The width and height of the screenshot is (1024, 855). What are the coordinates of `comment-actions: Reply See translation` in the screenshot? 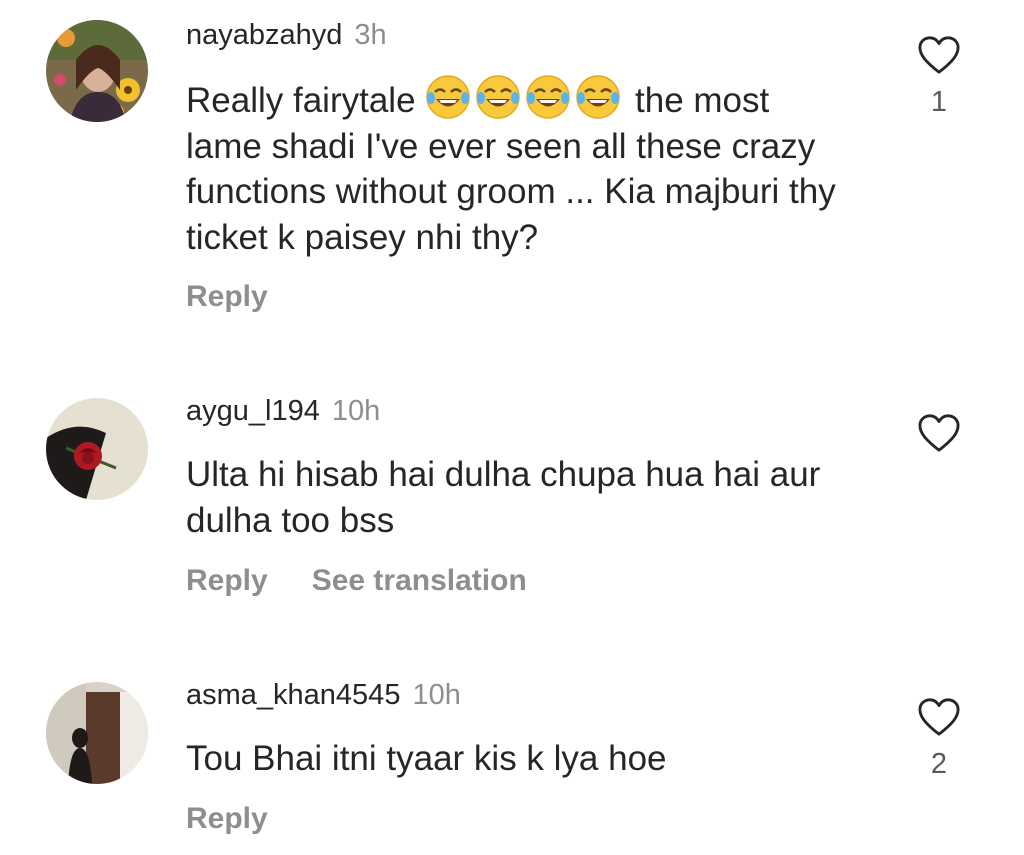 It's located at (356, 581).